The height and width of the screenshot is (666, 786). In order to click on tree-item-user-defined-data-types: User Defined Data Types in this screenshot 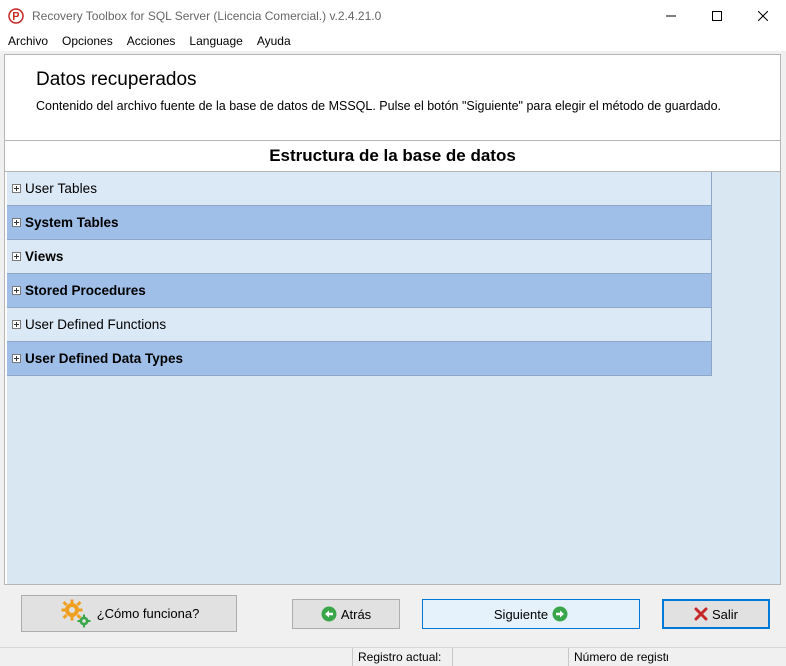, I will do `click(359, 359)`.